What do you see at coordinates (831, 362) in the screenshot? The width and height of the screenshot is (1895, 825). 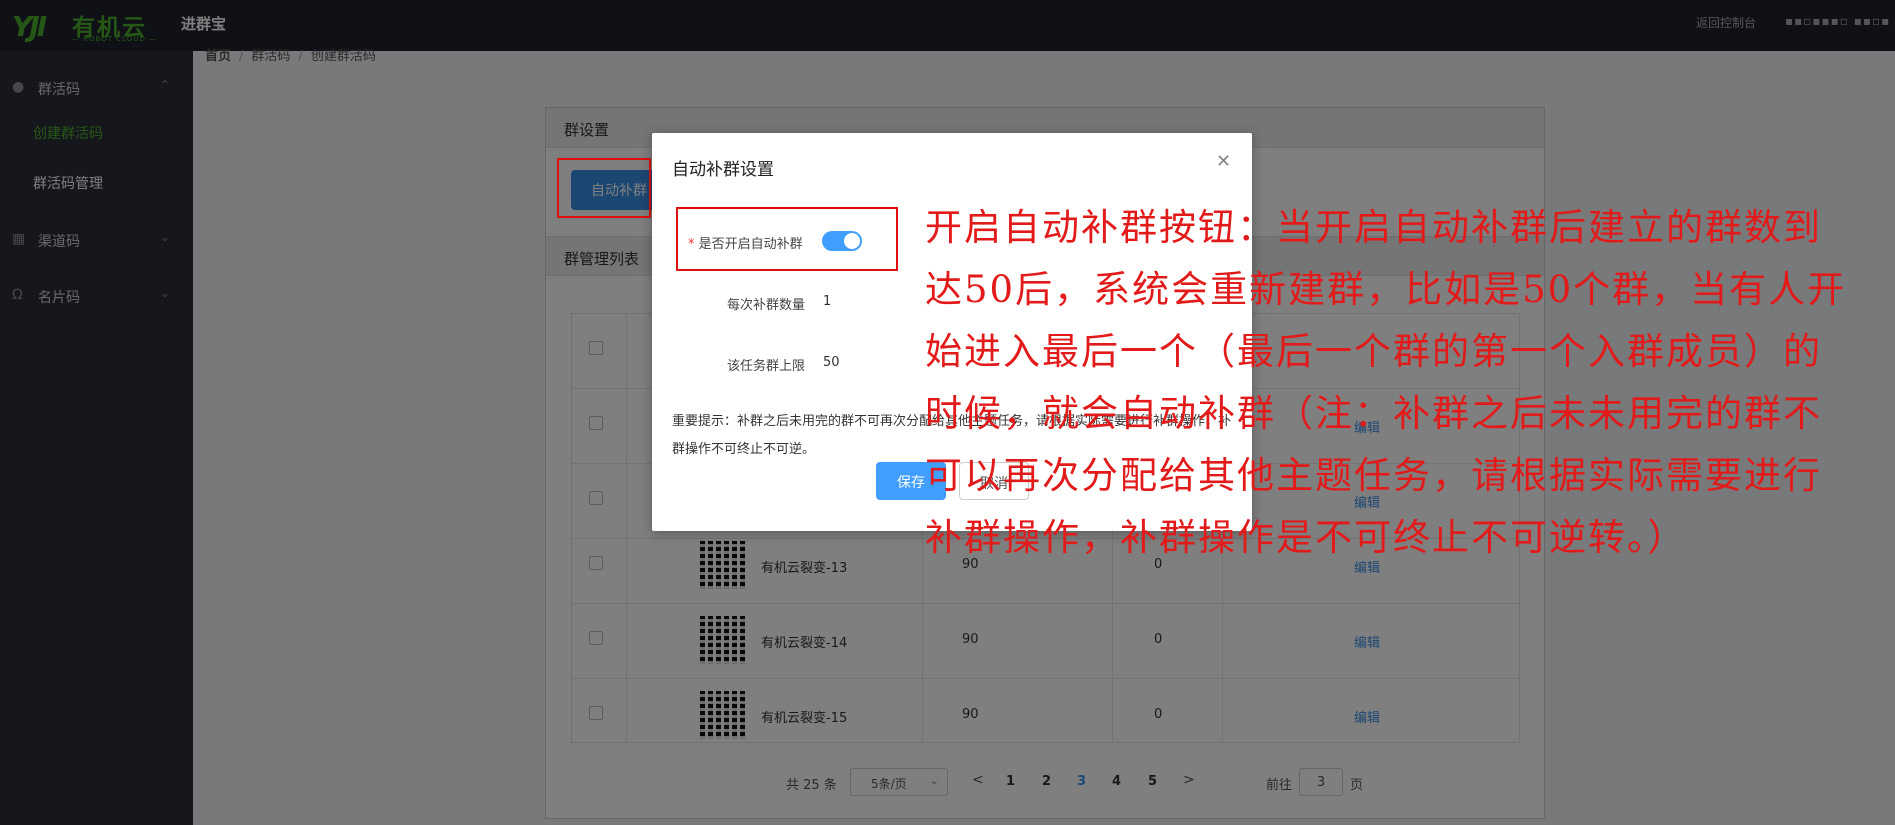 I see `limit-value: 50` at bounding box center [831, 362].